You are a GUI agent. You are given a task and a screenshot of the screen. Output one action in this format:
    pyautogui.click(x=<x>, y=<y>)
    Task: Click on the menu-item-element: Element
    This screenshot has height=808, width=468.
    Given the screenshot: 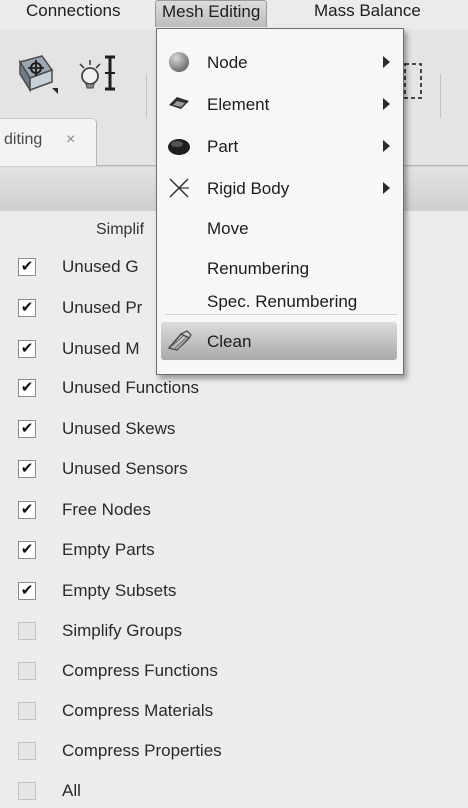 What is the action you would take?
    pyautogui.click(x=279, y=104)
    